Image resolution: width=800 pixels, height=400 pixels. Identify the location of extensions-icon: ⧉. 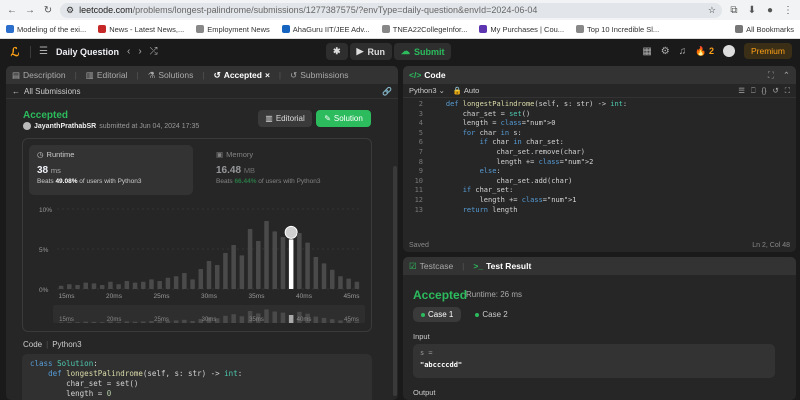
(734, 10).